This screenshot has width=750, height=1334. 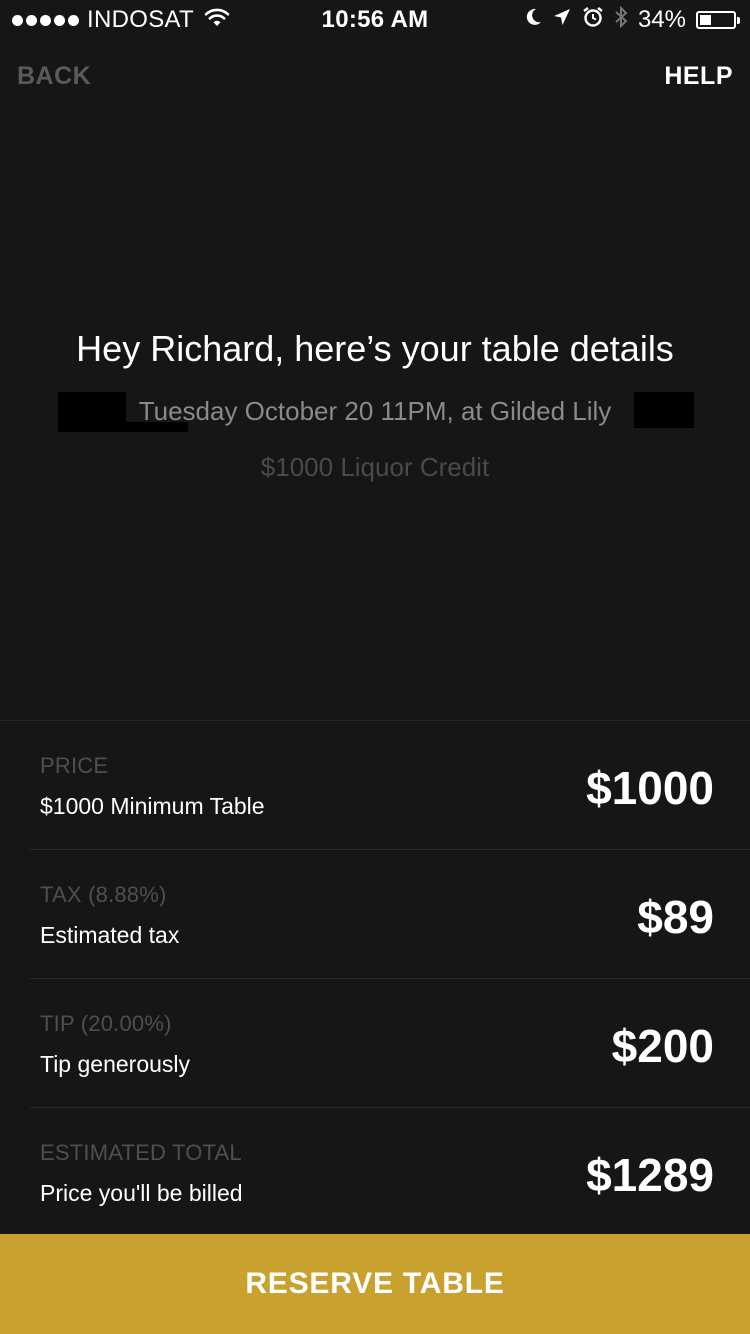 What do you see at coordinates (141, 1152) in the screenshot?
I see `row-label: ESTIMATED TOTAL` at bounding box center [141, 1152].